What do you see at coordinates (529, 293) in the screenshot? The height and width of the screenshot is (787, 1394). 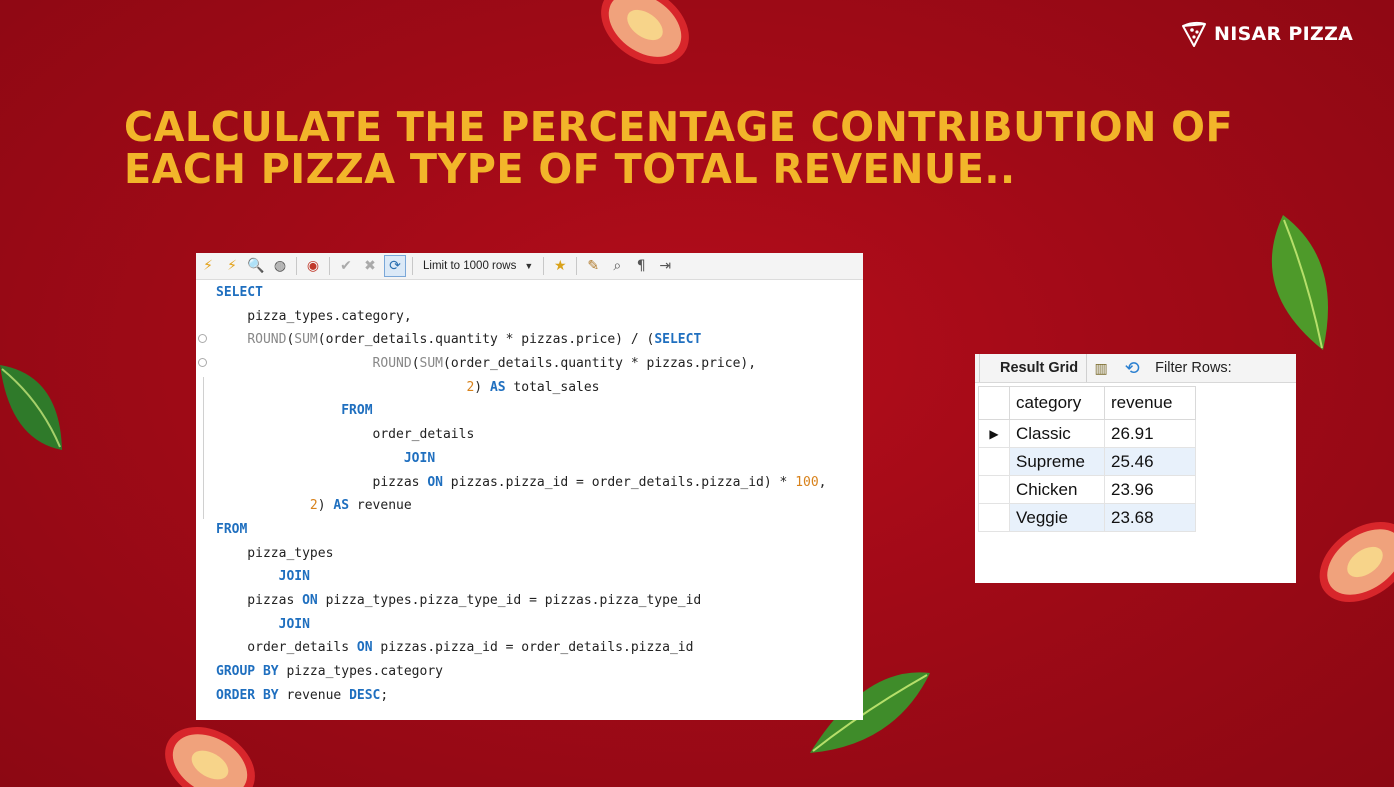 I see `code-line: SELECT` at bounding box center [529, 293].